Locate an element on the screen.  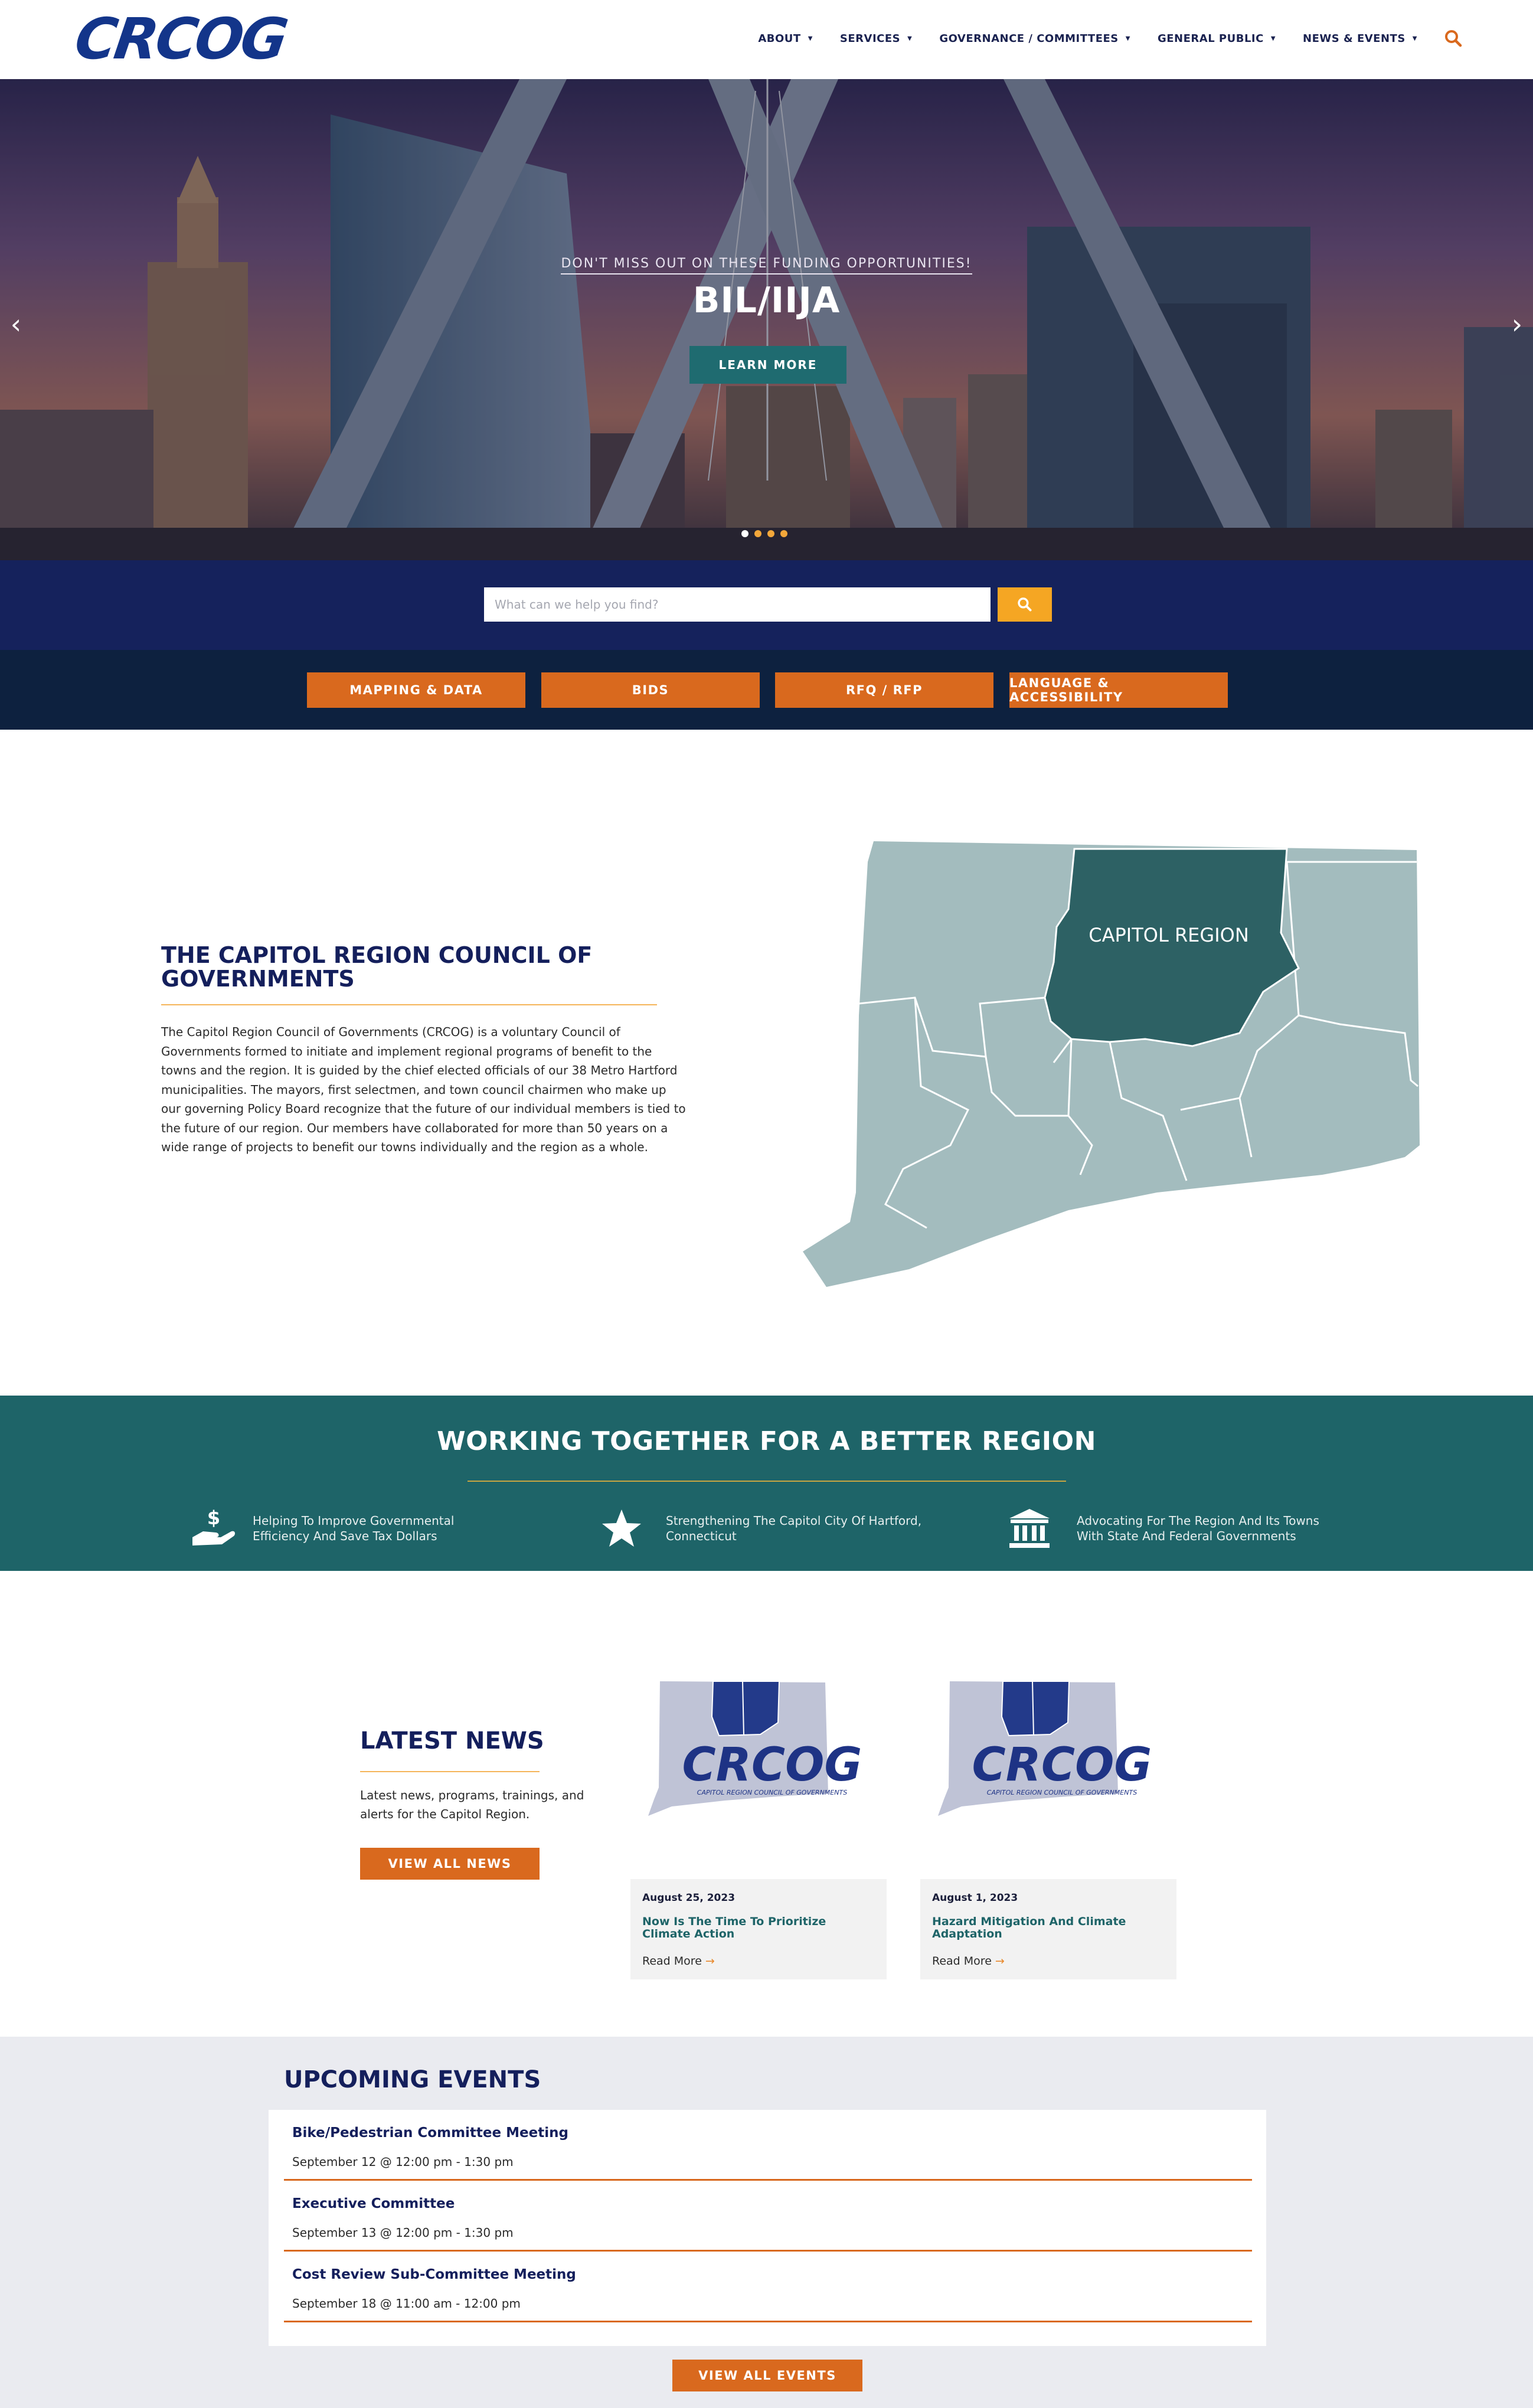
latest-news-title: LATEST NEWS is located at coordinates (452, 1740).